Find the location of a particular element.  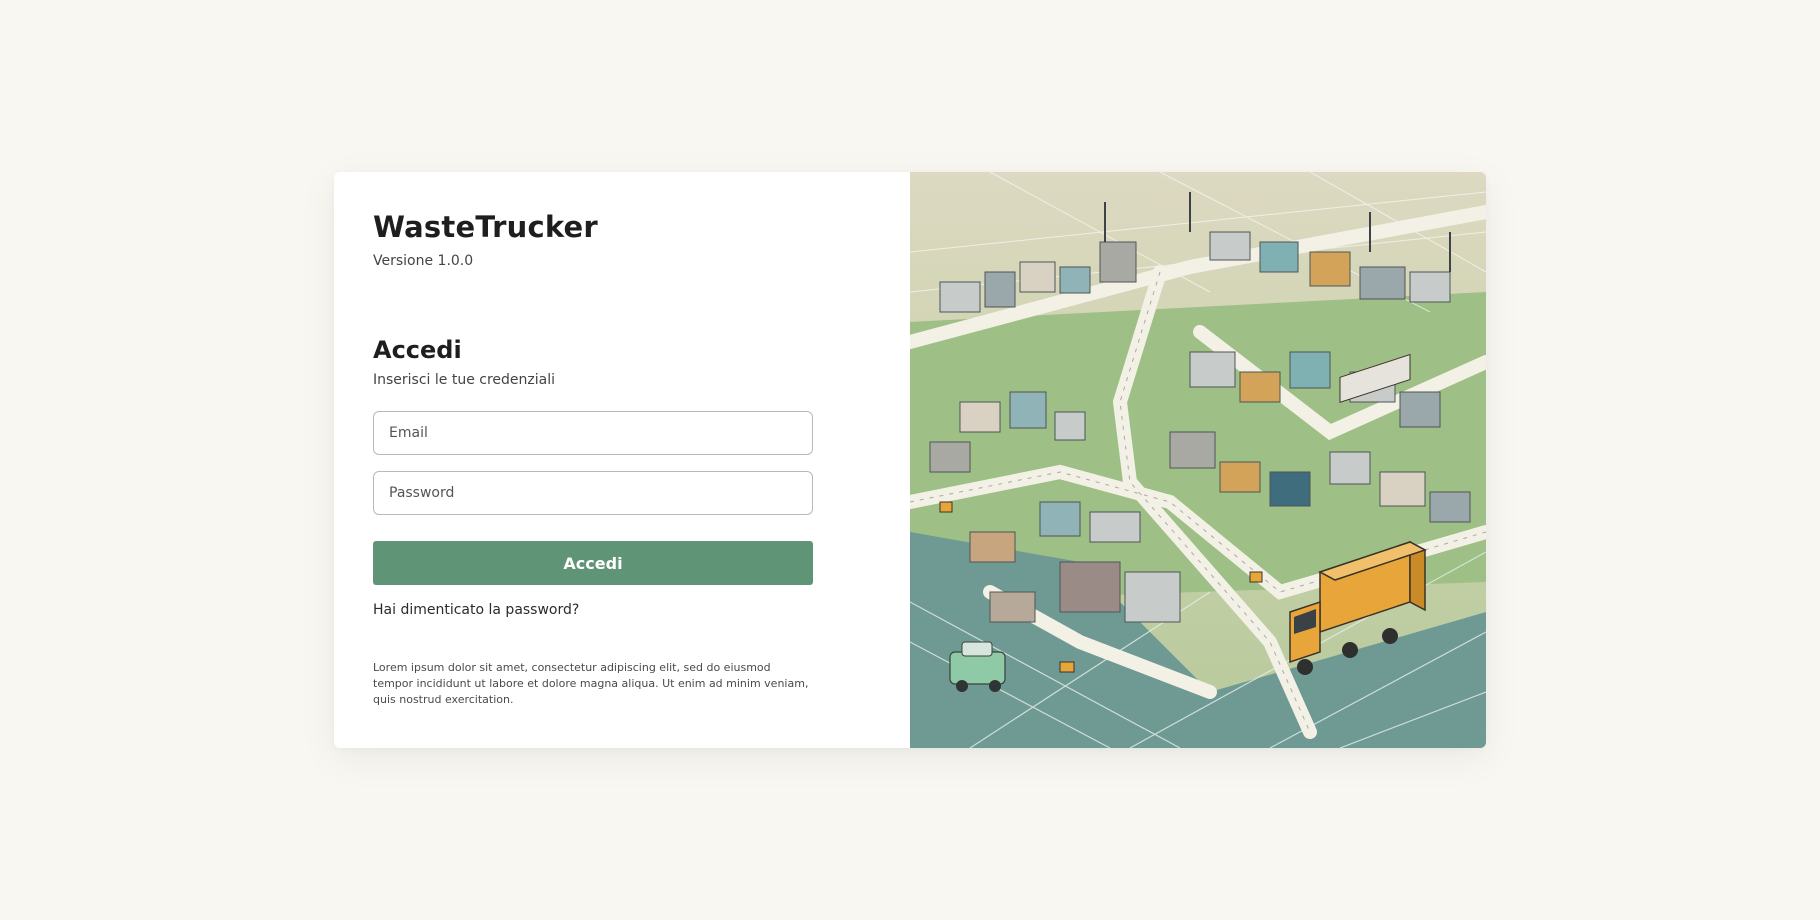

login-subtitle: Inserisci le tue credenziali is located at coordinates (464, 380).